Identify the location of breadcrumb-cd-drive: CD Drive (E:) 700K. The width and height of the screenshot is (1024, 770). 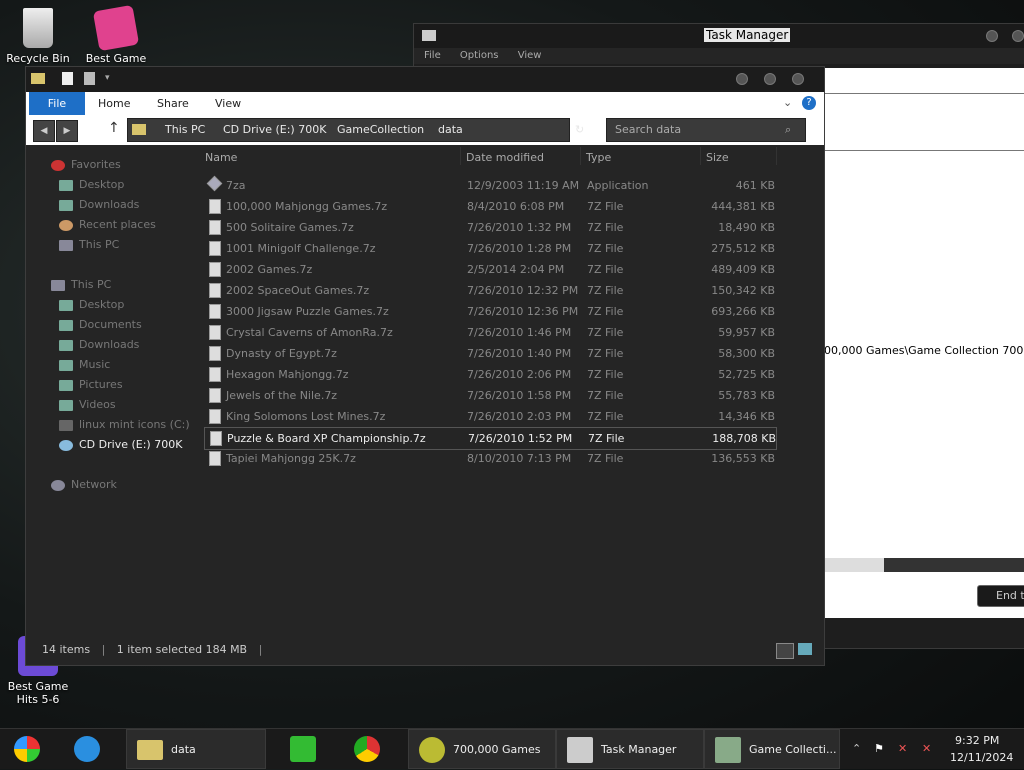
(274, 129).